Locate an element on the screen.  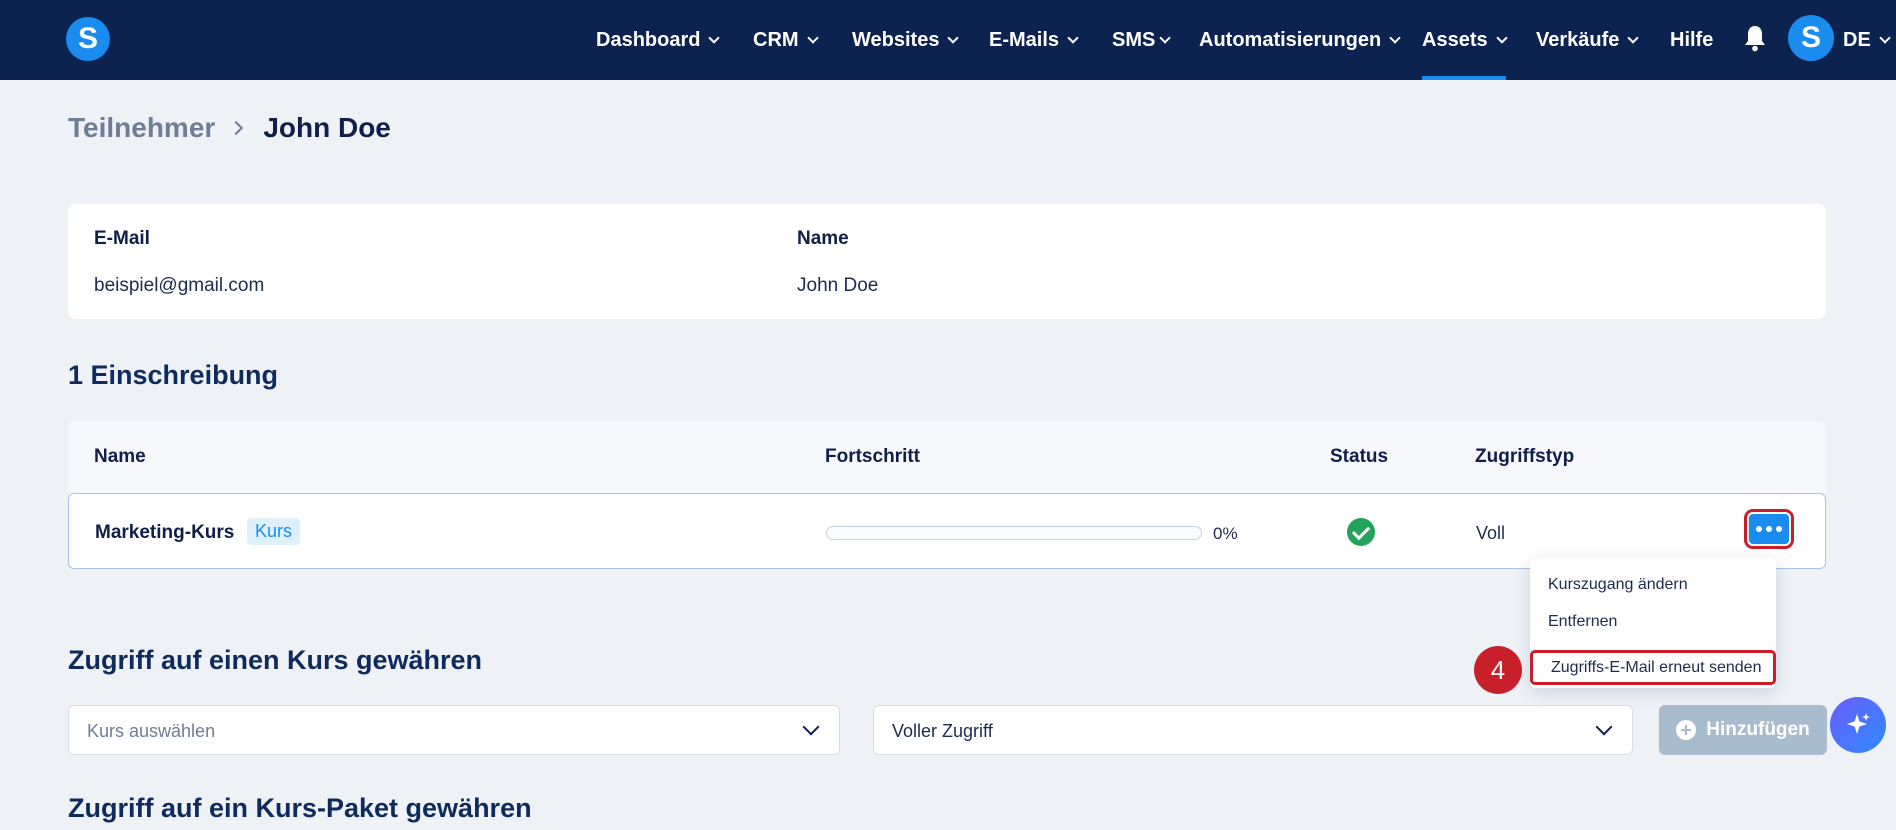
nav-item-dashboard: Dashboard is located at coordinates (658, 40).